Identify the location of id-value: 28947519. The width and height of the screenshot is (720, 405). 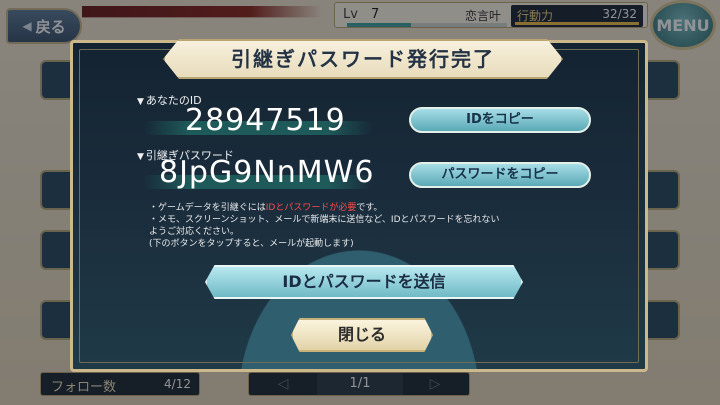
(265, 120).